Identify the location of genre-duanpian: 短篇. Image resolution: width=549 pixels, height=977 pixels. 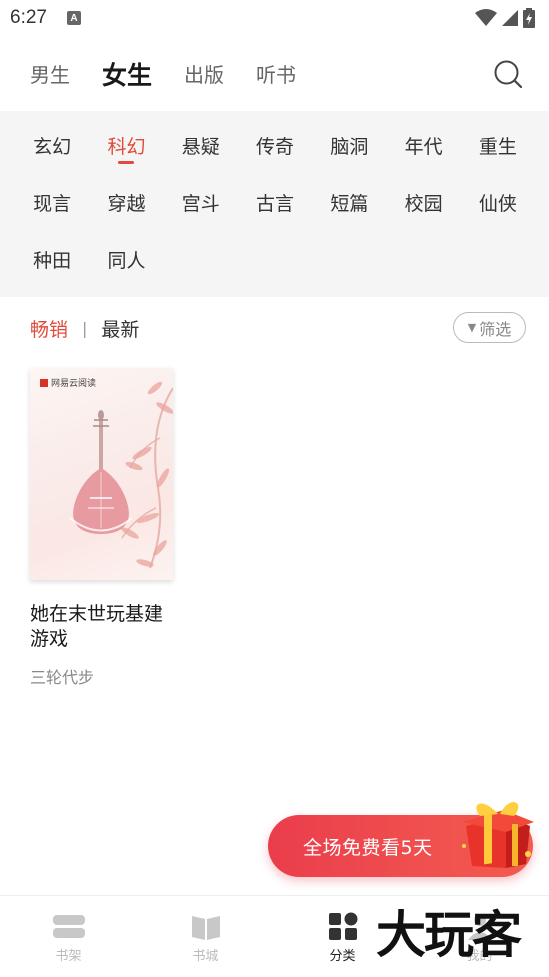
(349, 200).